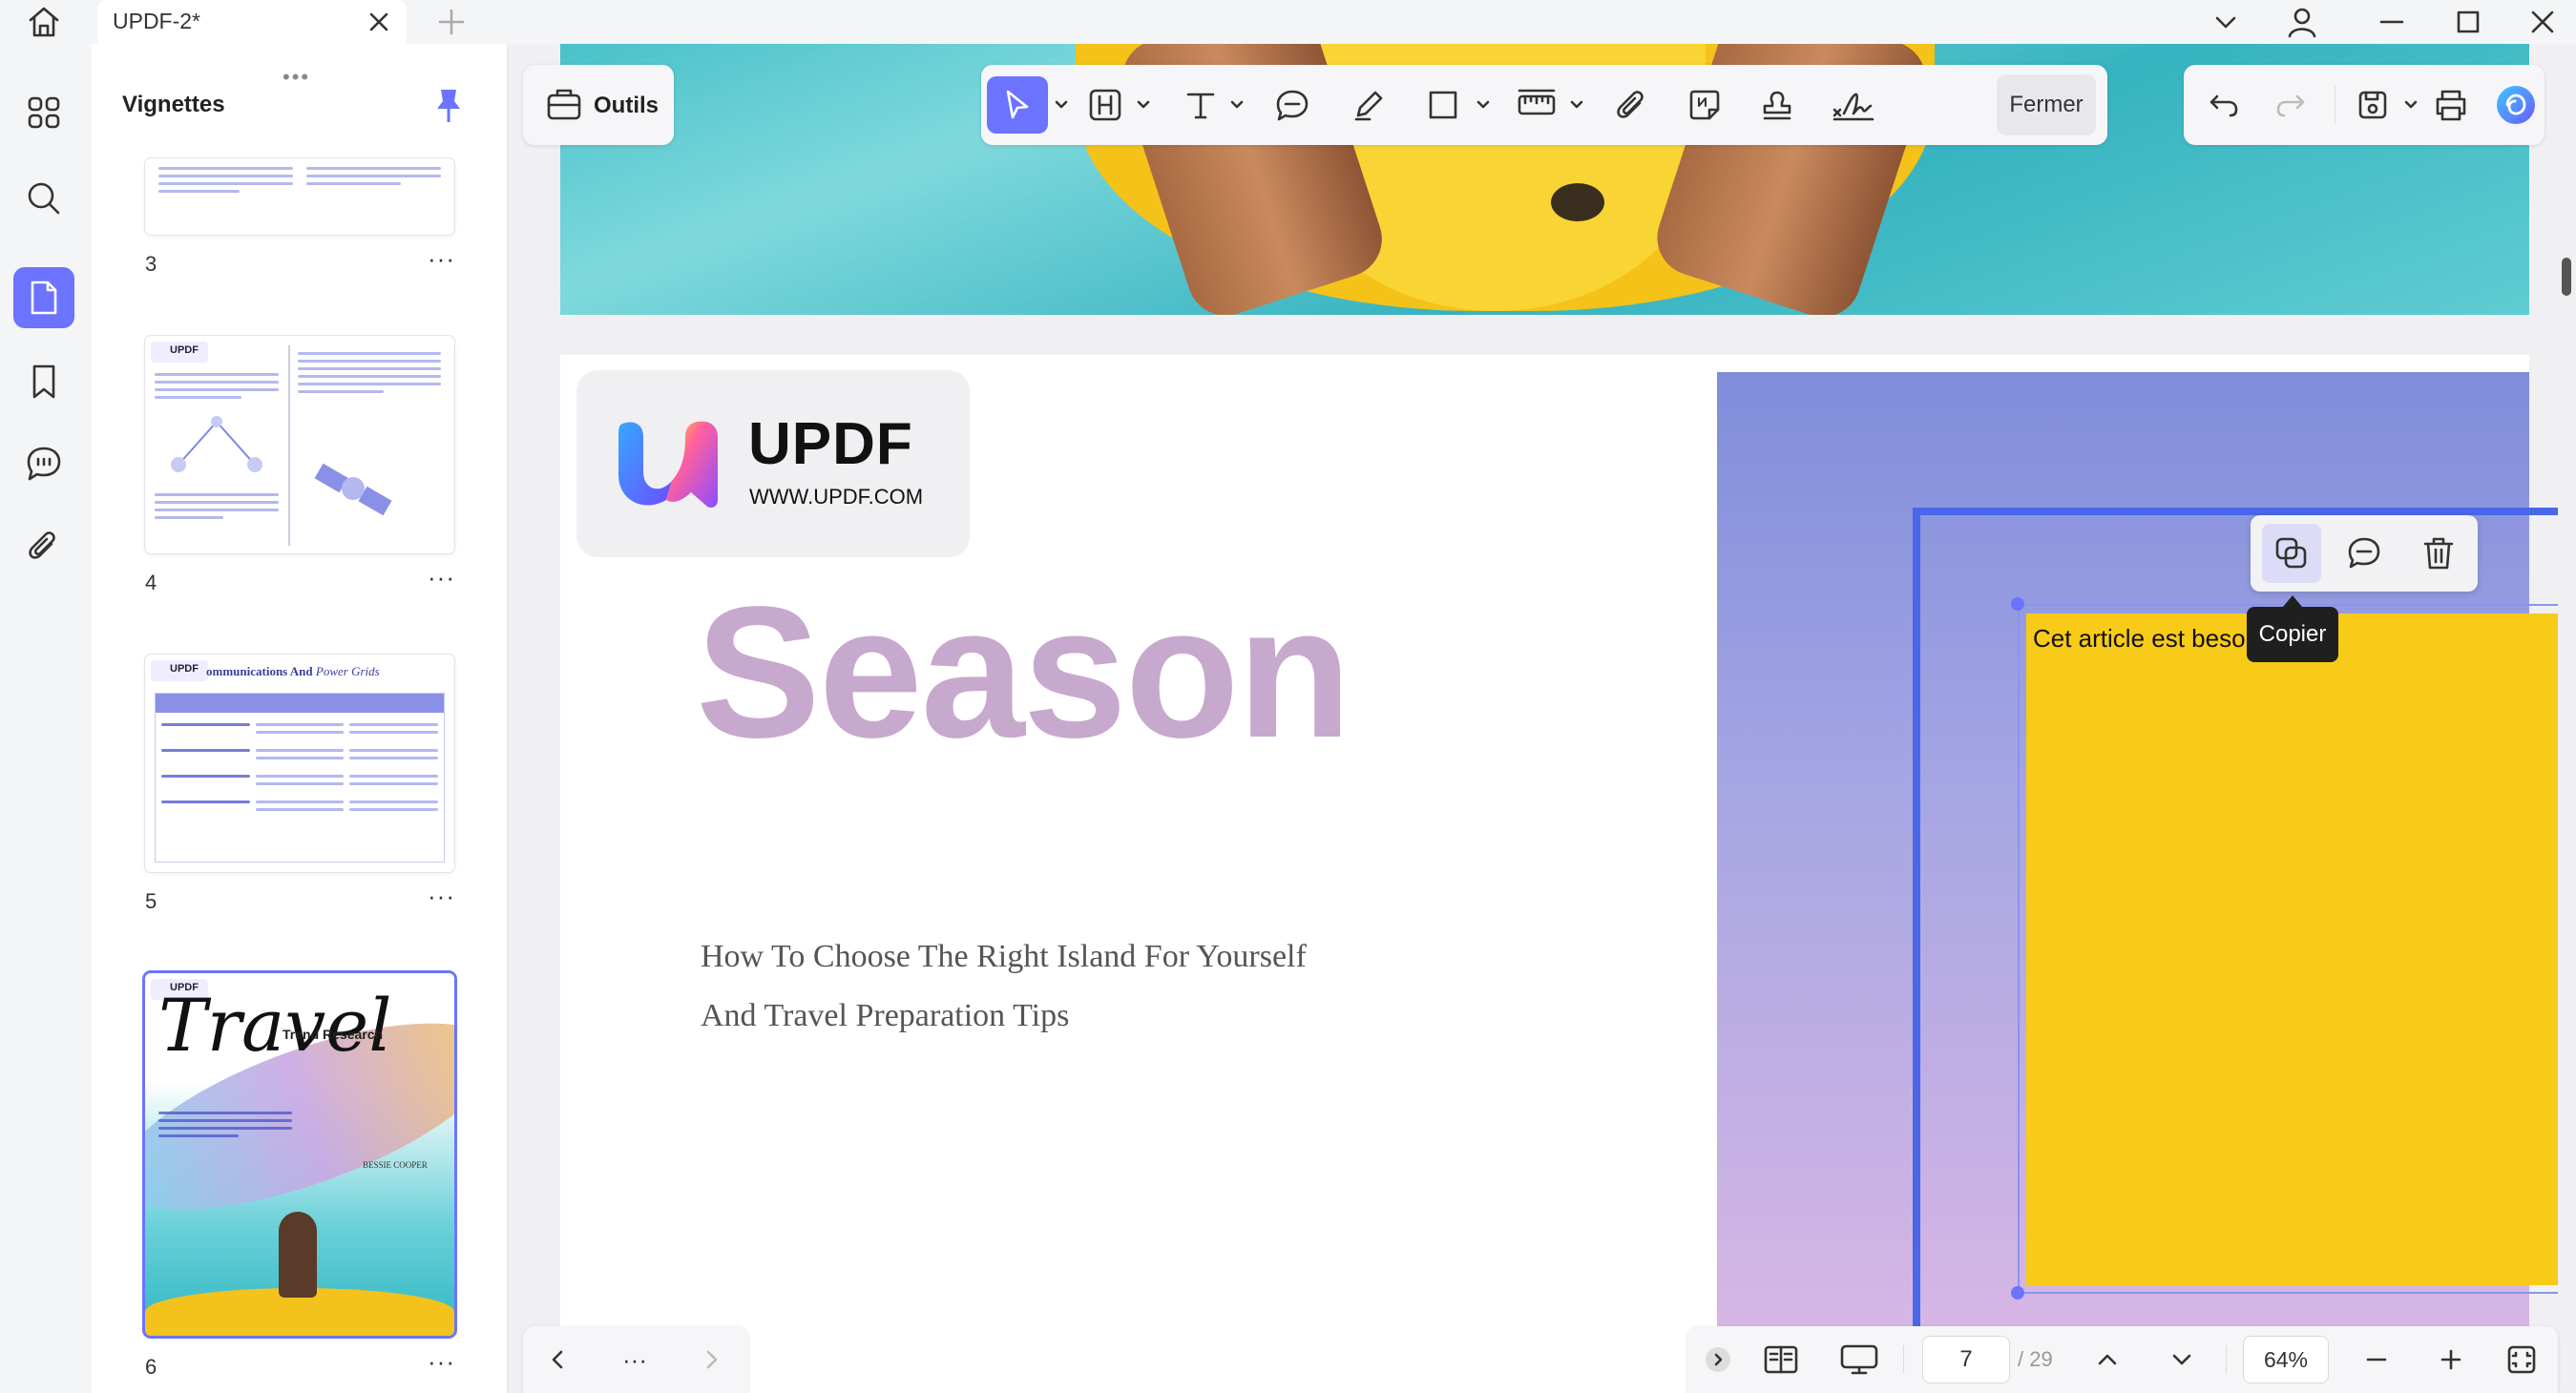  I want to click on scrollbar-thumb, so click(2566, 277).